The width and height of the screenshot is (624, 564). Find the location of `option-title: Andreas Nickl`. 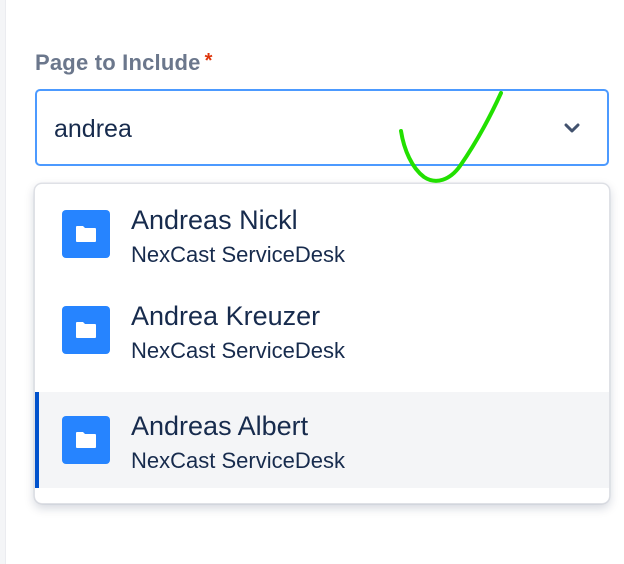

option-title: Andreas Nickl is located at coordinates (214, 220).